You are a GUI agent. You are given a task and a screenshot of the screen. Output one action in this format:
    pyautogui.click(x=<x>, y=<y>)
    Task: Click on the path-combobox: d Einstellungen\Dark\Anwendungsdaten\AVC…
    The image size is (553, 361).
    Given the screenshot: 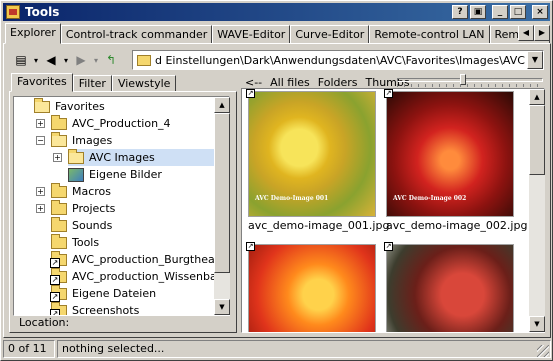 What is the action you would take?
    pyautogui.click(x=338, y=60)
    